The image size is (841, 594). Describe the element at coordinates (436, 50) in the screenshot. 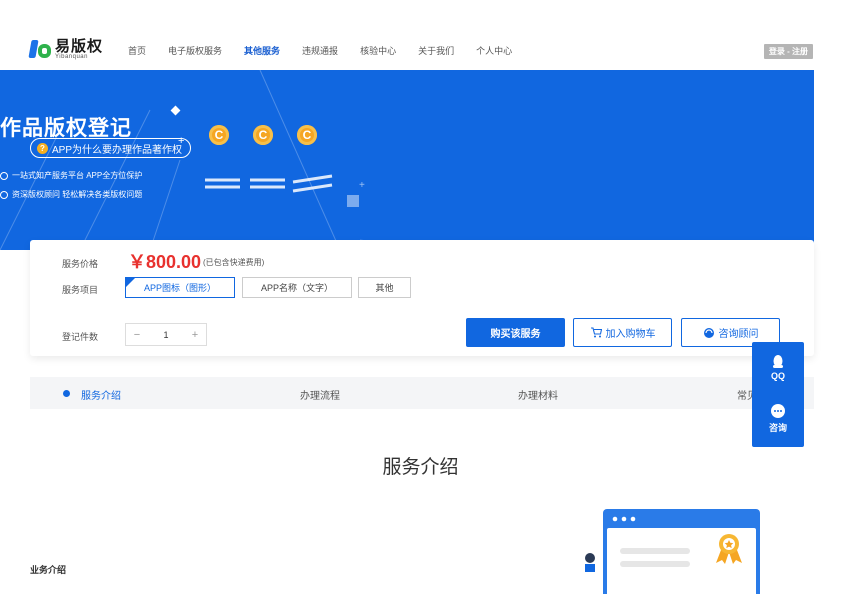

I see `nav-about-us: 关于我们` at that location.